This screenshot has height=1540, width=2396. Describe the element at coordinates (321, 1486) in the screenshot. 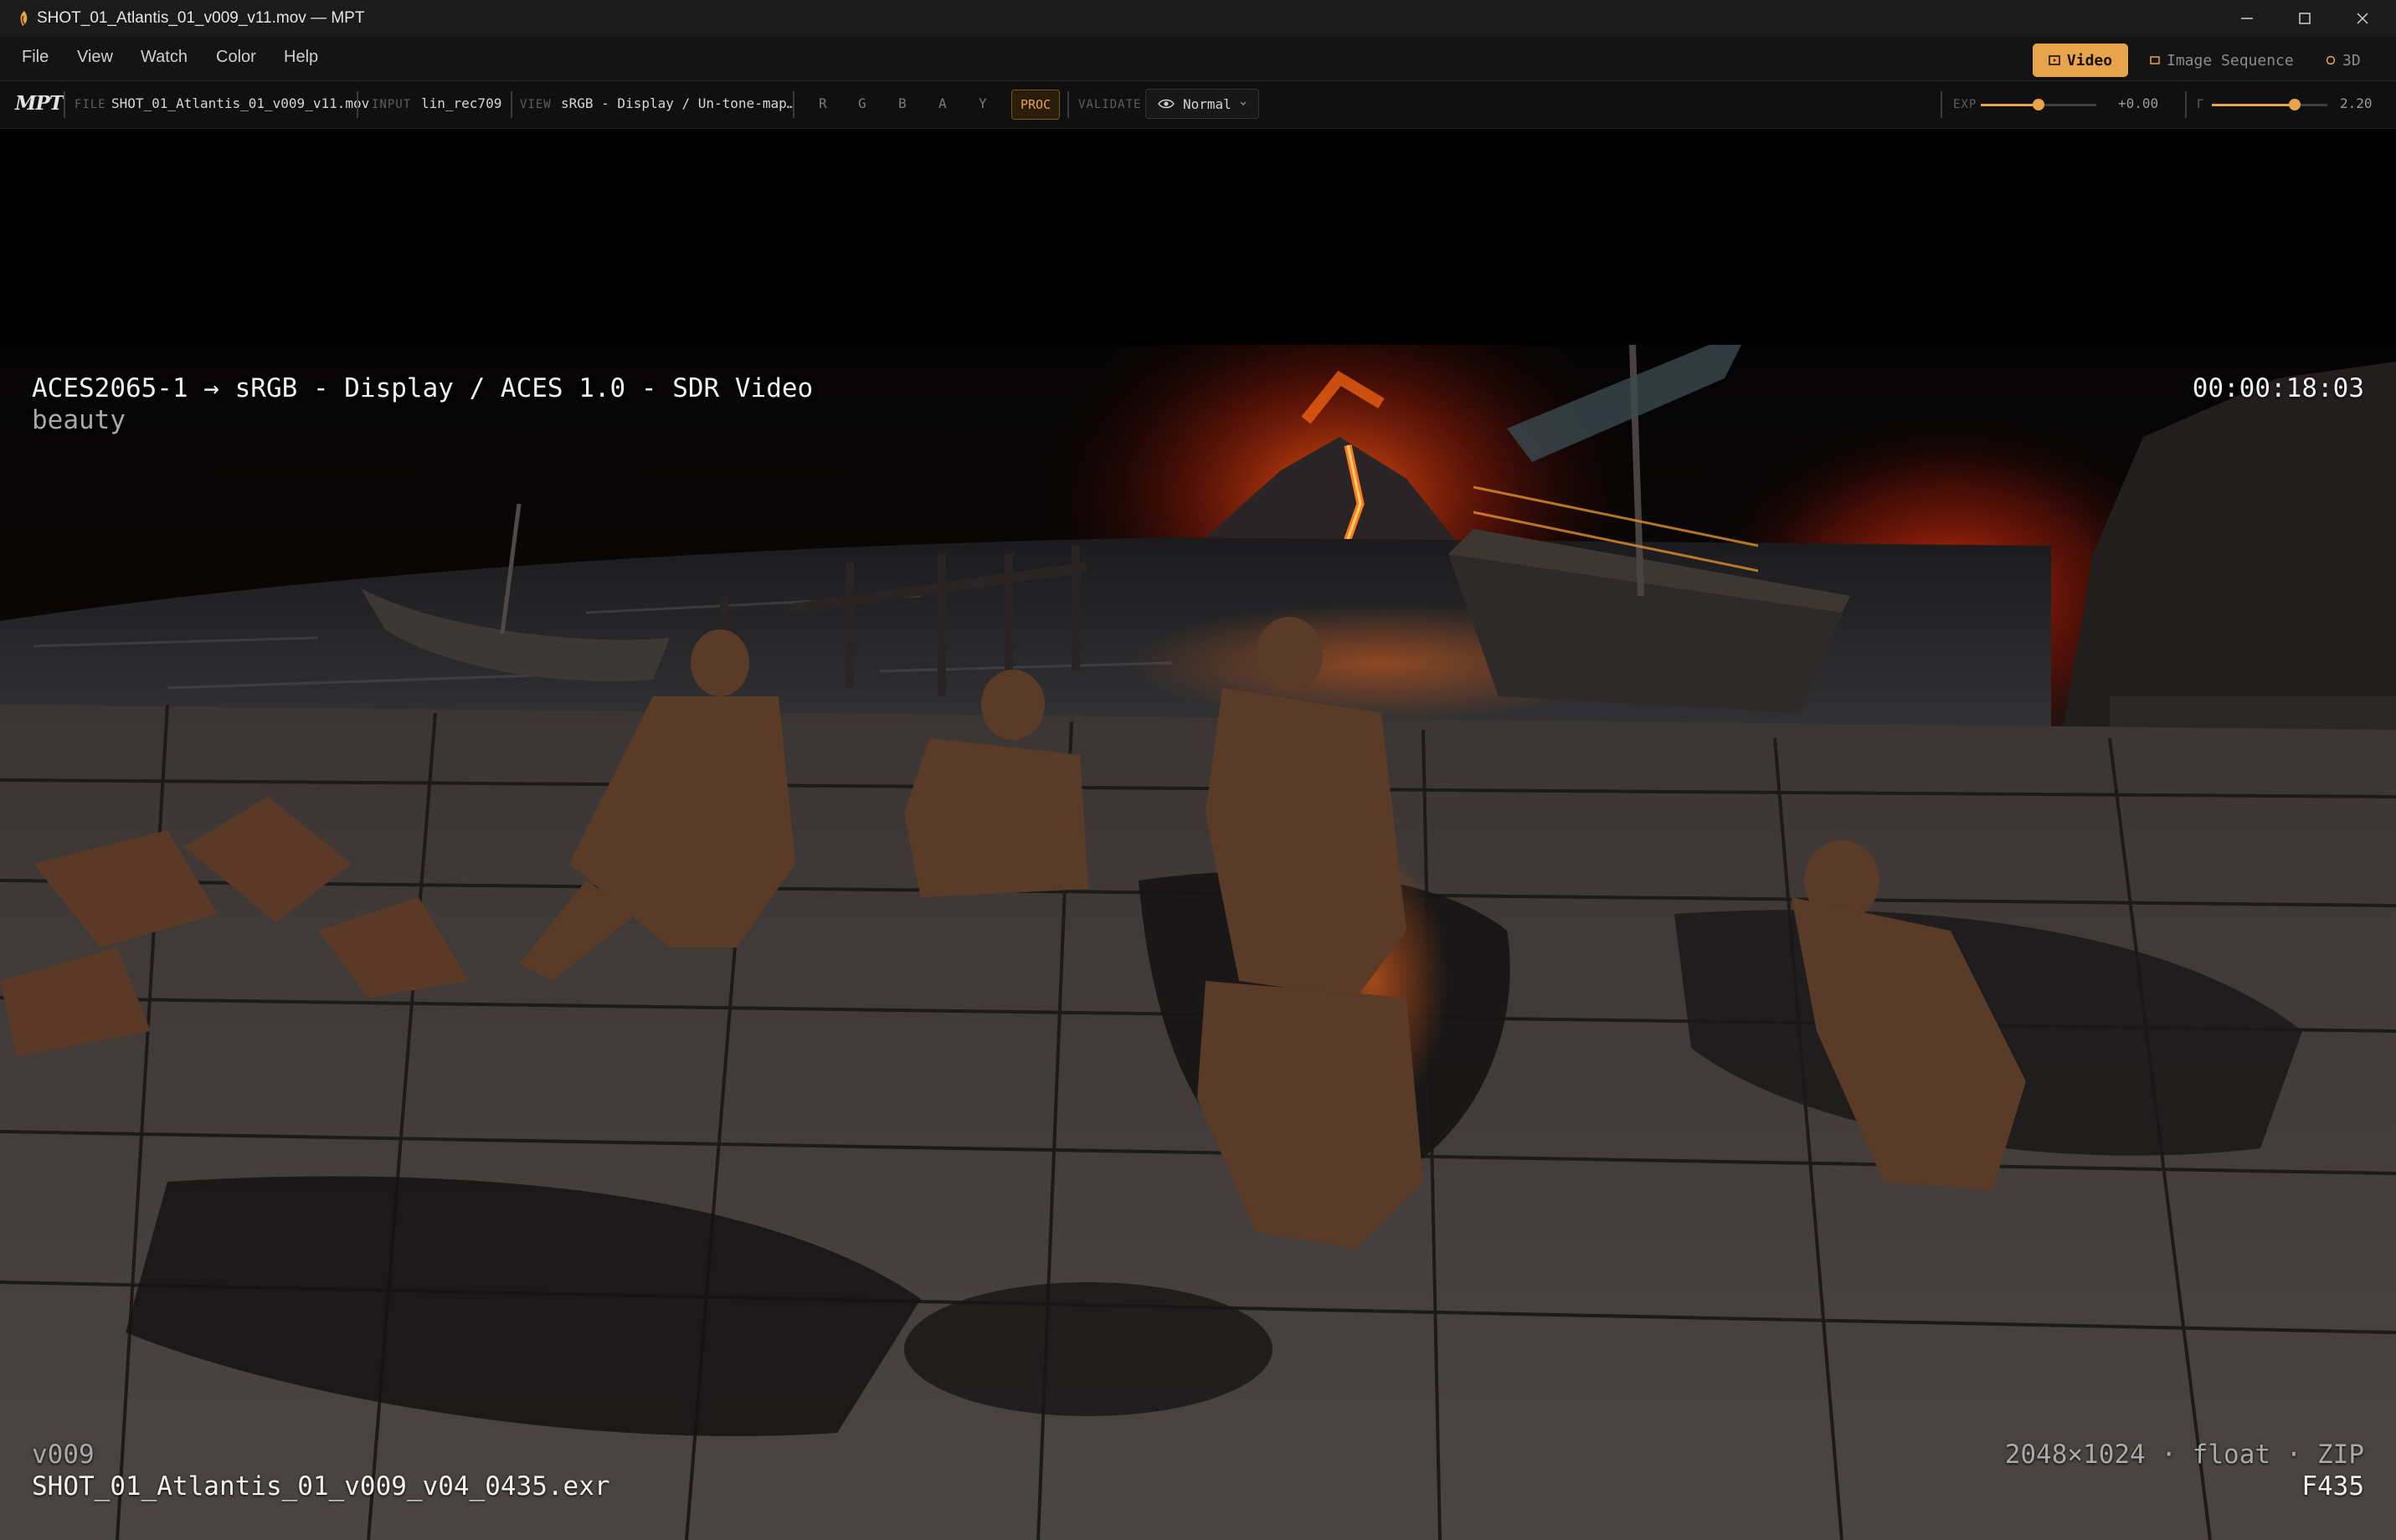

I see `frame-filename: SHOT_01_Atlantis_01_v009_v04_0435.exr` at that location.